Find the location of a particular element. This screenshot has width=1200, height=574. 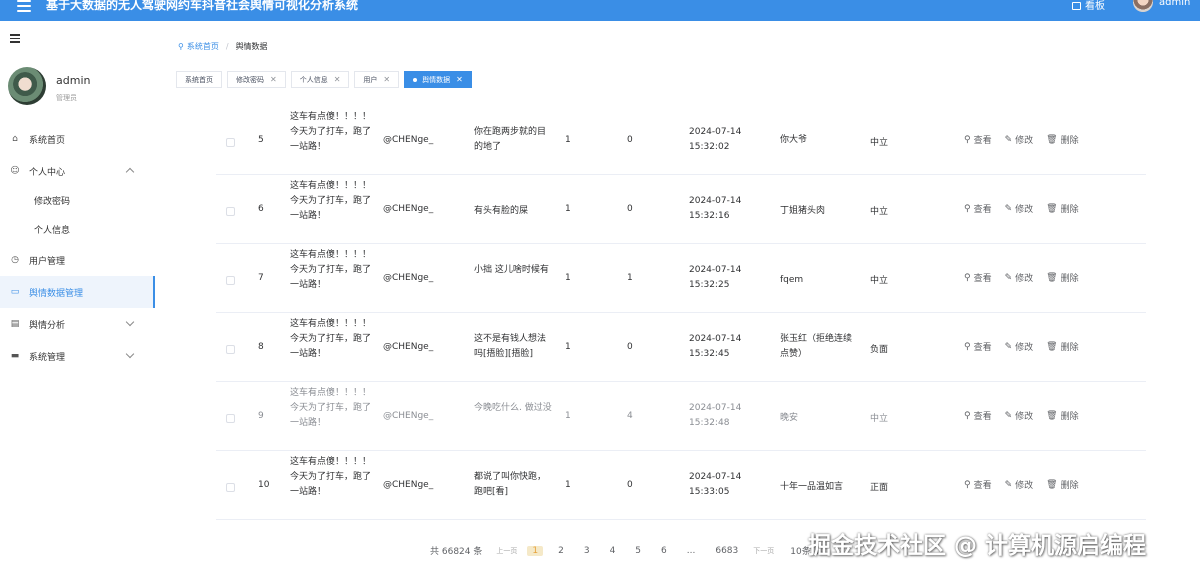

page-number-last: 6683 is located at coordinates (726, 551).